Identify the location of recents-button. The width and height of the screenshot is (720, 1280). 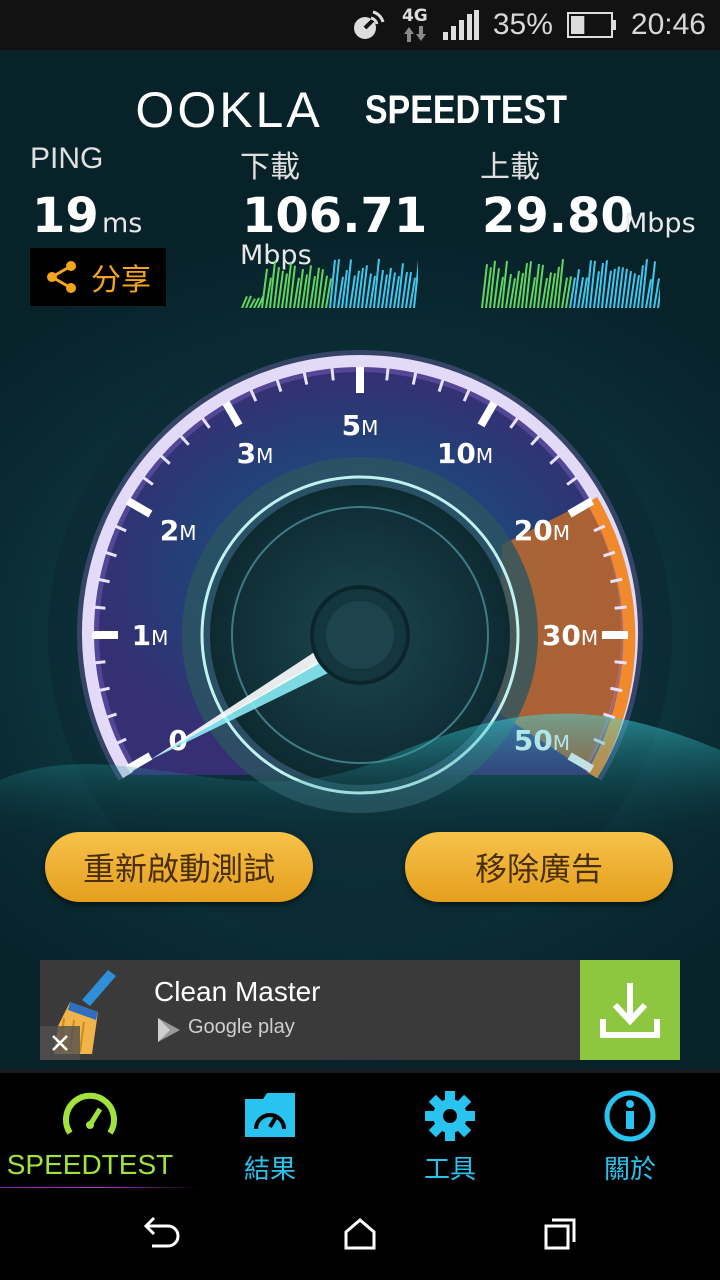
(560, 1234).